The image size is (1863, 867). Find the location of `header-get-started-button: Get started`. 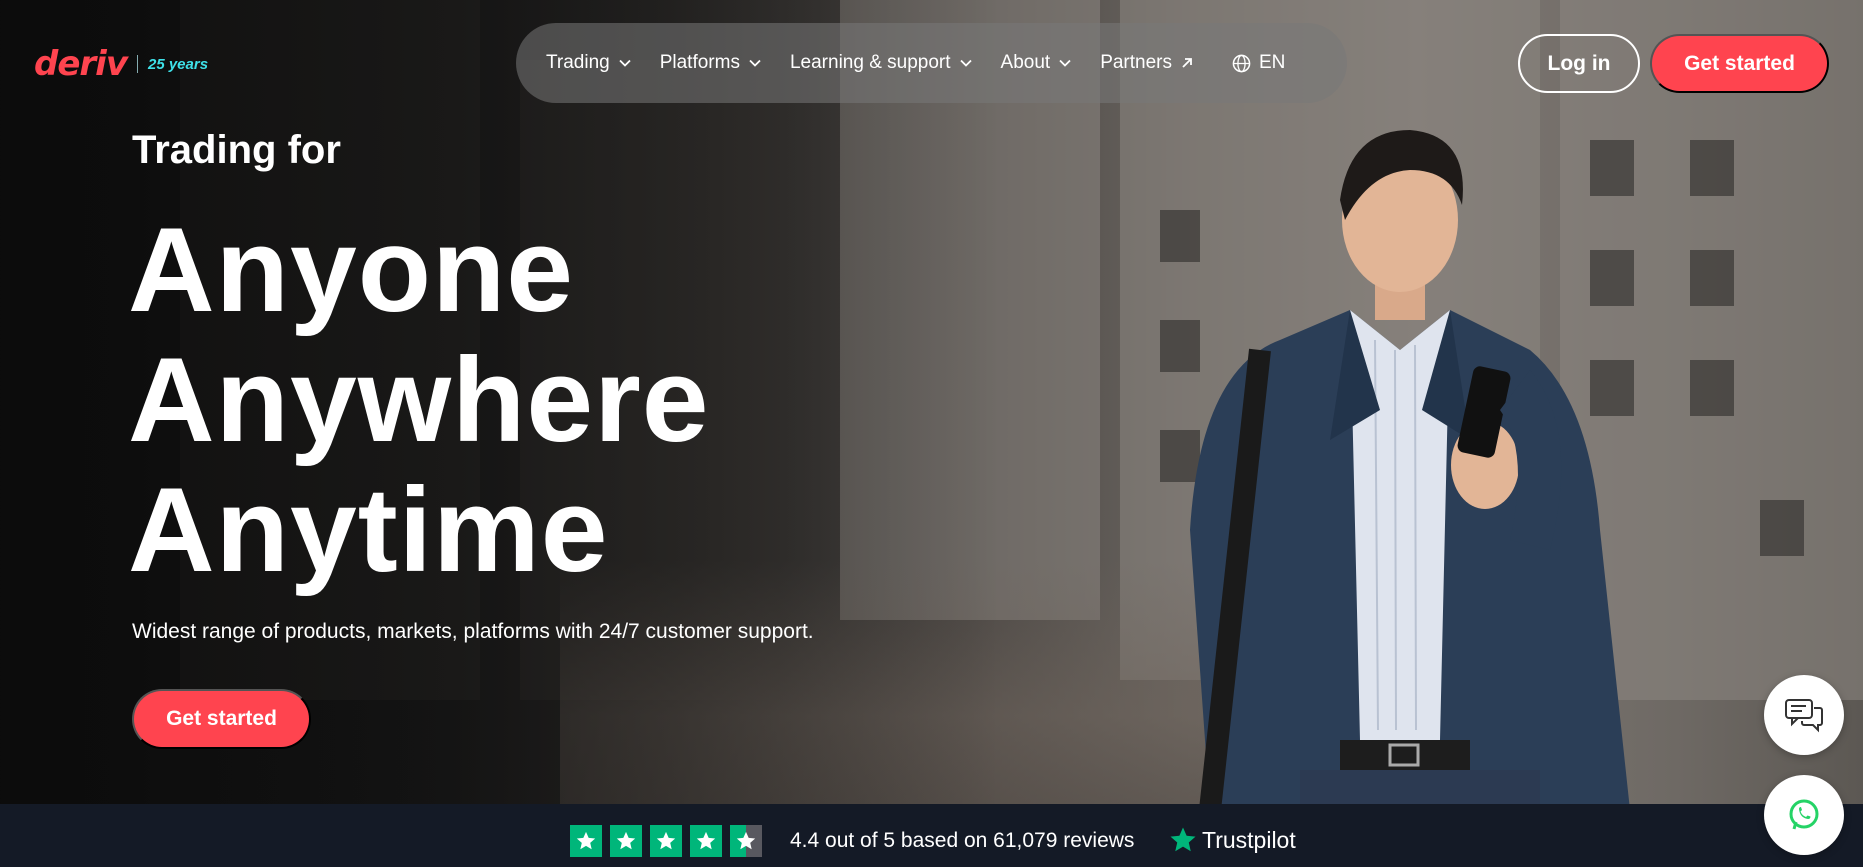

header-get-started-button: Get started is located at coordinates (1739, 63).